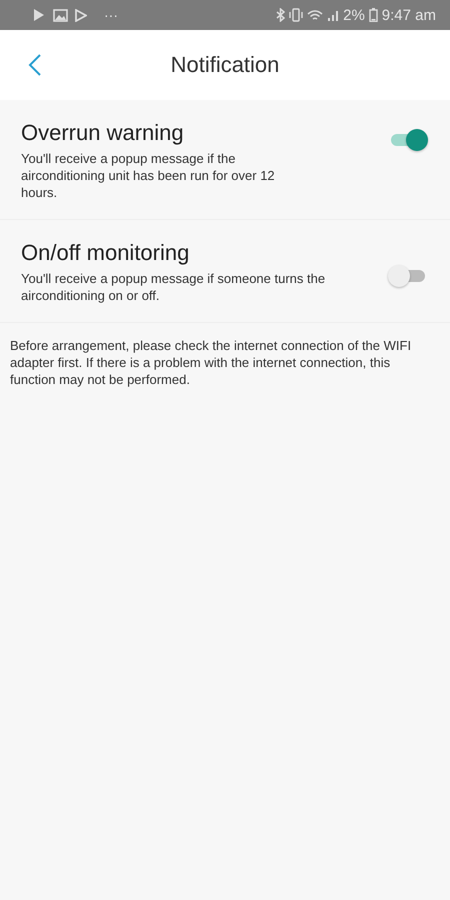 The width and height of the screenshot is (450, 900). Describe the element at coordinates (211, 362) in the screenshot. I see `note-text: Before arrangement, please check the internet connection of the WIFI adapter first. If there is a problem with the internet connection, this function may not be performed.` at that location.